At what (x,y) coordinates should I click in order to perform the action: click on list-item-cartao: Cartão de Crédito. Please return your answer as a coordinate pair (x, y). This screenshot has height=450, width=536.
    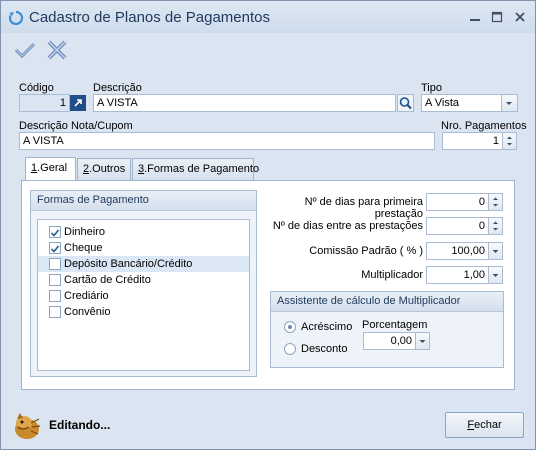
    Looking at the image, I should click on (143, 280).